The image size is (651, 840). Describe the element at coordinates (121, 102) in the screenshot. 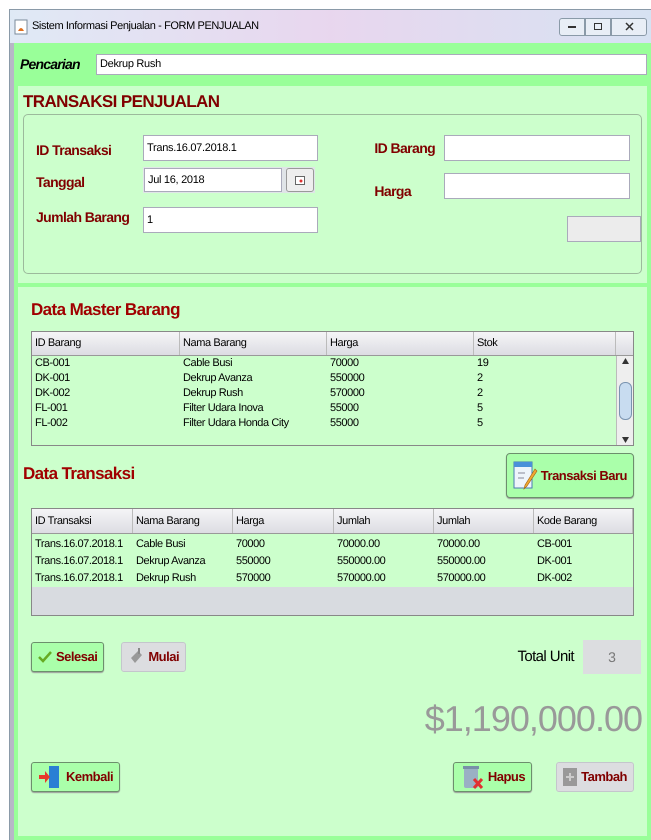

I see `section-title: TRANSAKSI PENJUALAN` at that location.